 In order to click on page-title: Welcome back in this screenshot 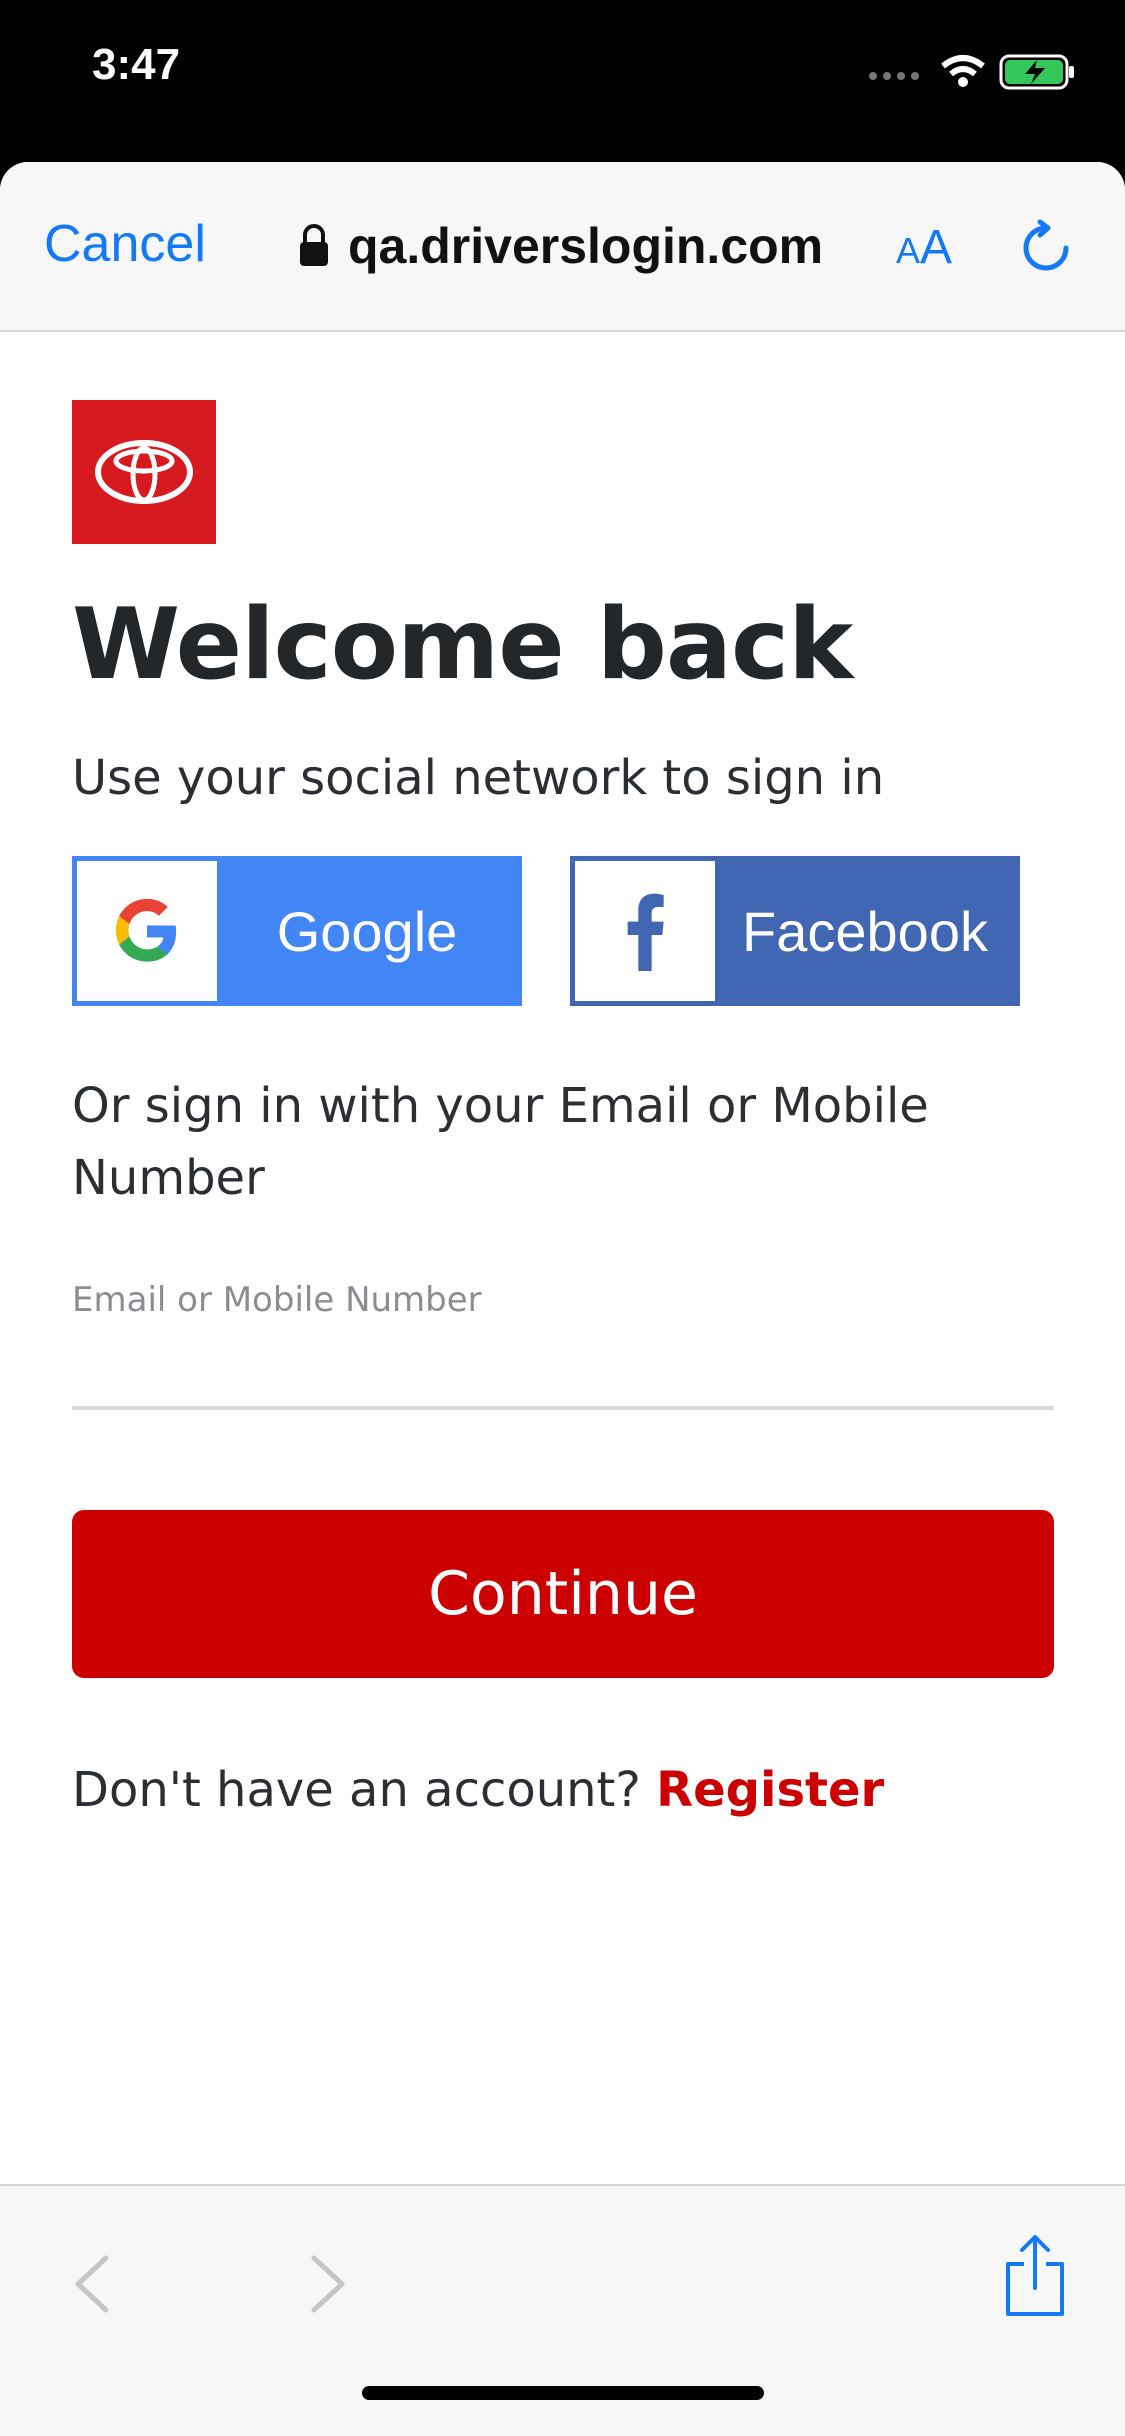, I will do `click(462, 645)`.